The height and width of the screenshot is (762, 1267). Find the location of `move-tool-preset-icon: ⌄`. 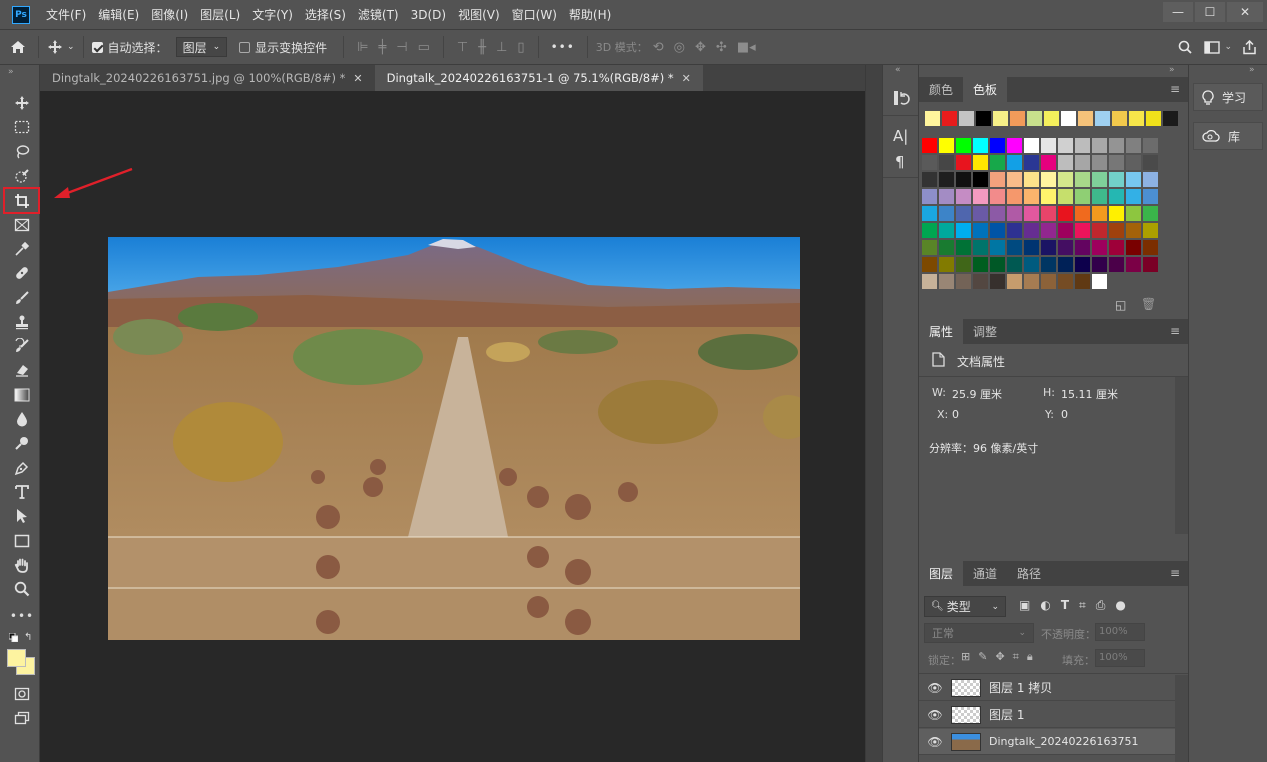

move-tool-preset-icon: ⌄ is located at coordinates (61, 47).